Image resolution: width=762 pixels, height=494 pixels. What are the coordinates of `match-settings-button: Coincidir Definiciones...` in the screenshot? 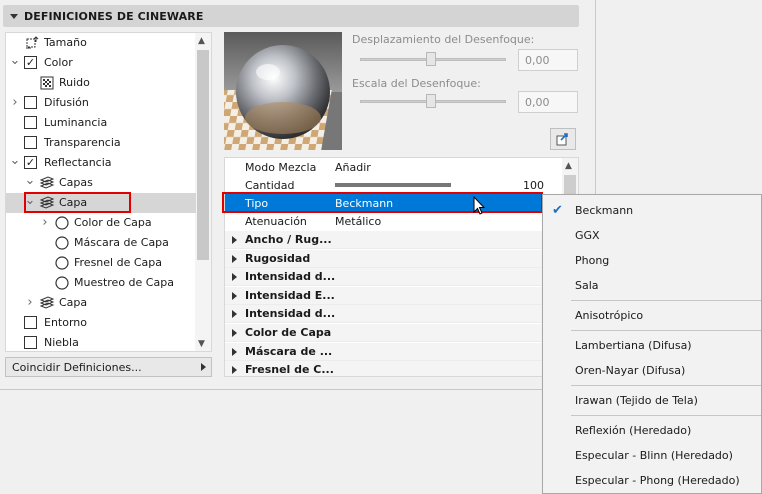 It's located at (108, 367).